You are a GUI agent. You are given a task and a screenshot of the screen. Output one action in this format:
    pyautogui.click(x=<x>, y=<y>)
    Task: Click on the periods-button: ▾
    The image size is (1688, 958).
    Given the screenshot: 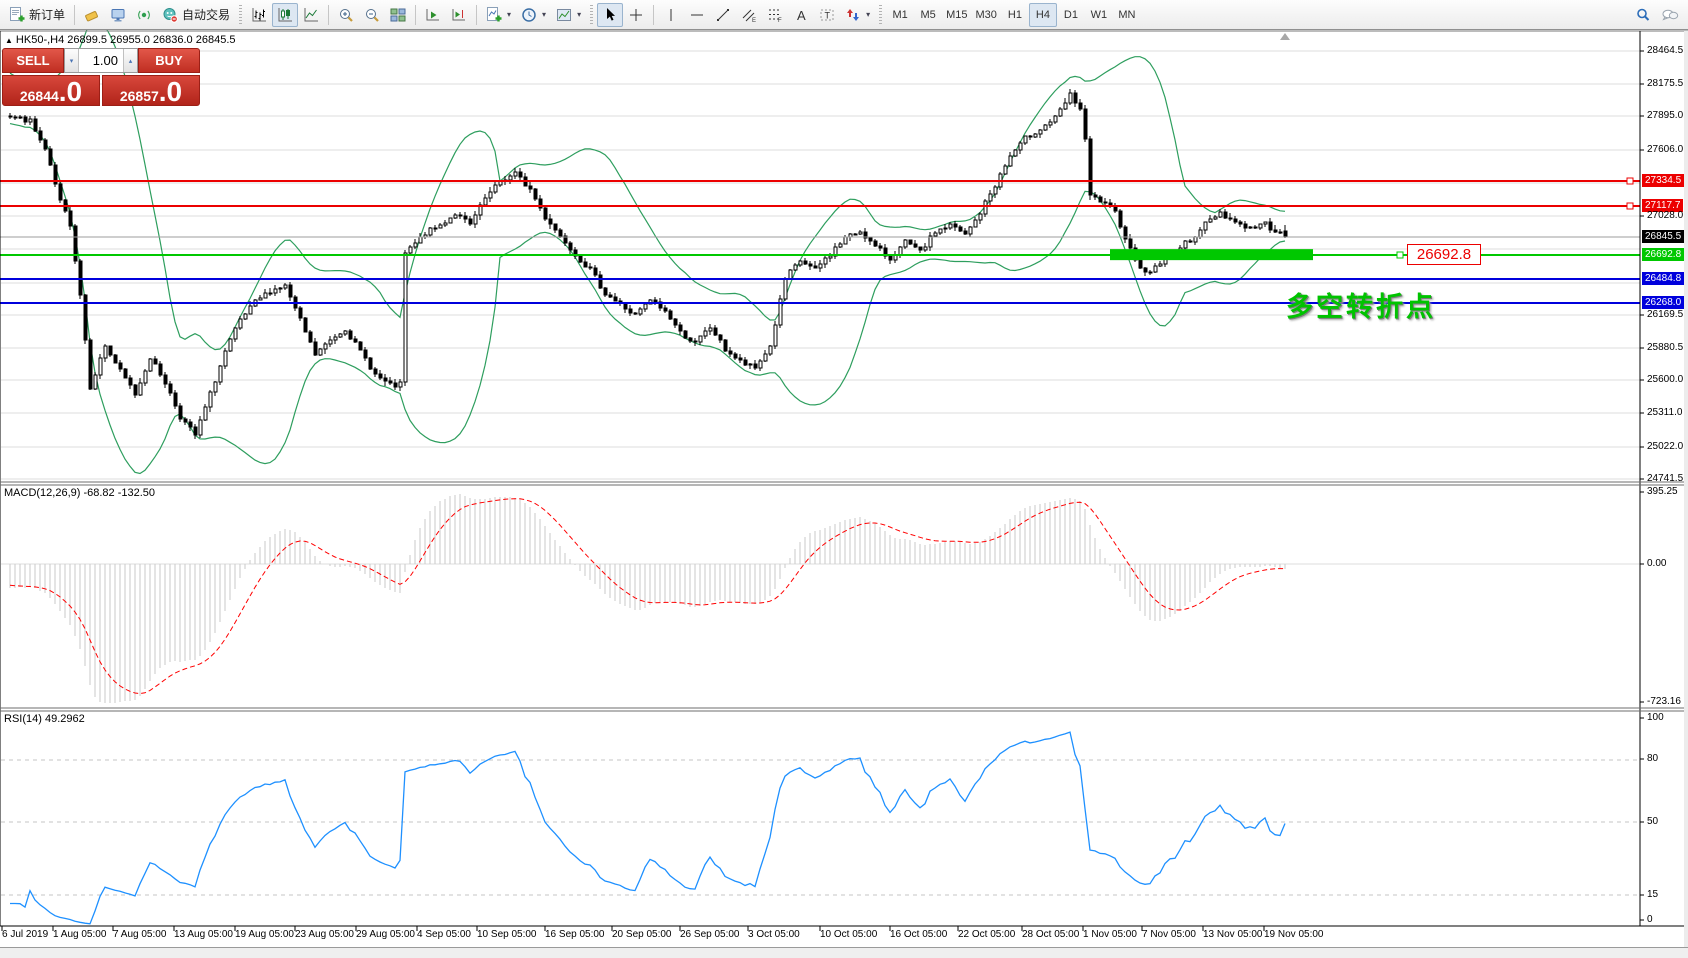 What is the action you would take?
    pyautogui.click(x=533, y=15)
    